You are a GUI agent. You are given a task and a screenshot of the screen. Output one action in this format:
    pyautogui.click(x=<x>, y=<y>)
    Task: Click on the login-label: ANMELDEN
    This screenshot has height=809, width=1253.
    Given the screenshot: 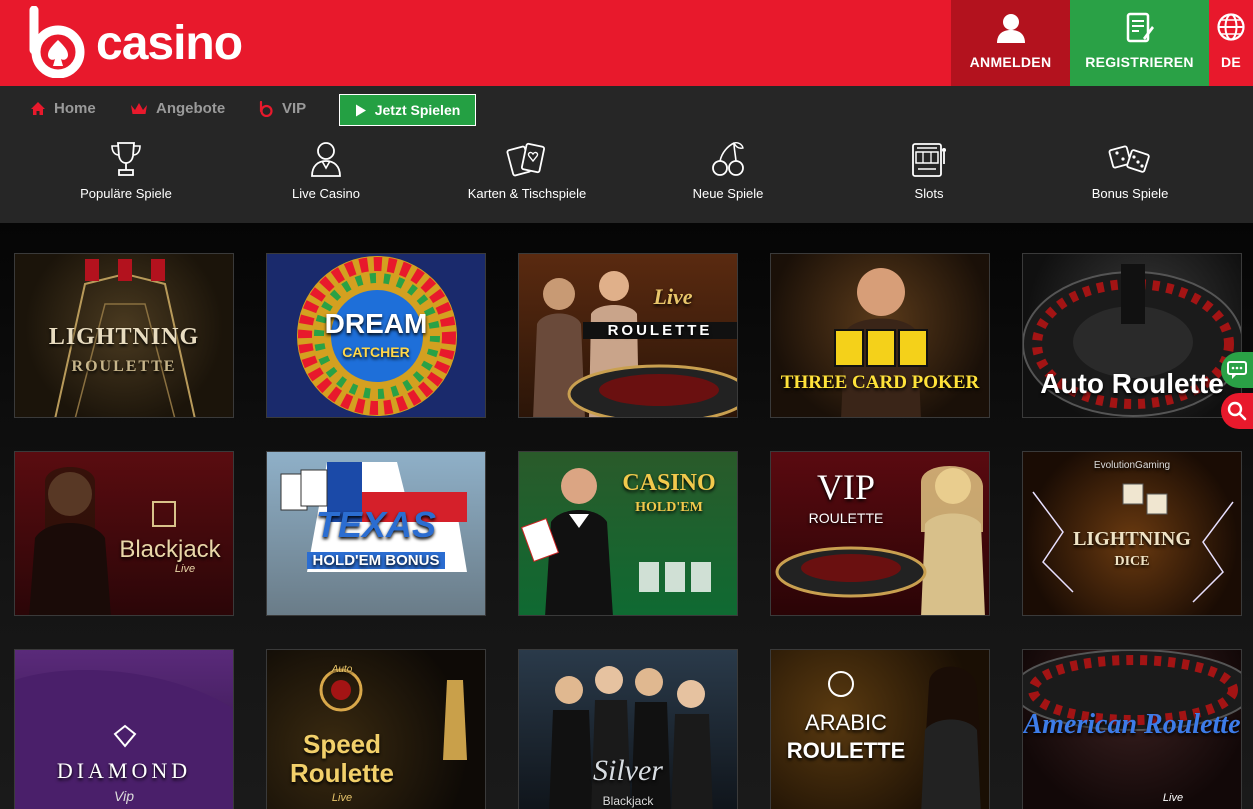 What is the action you would take?
    pyautogui.click(x=1010, y=62)
    